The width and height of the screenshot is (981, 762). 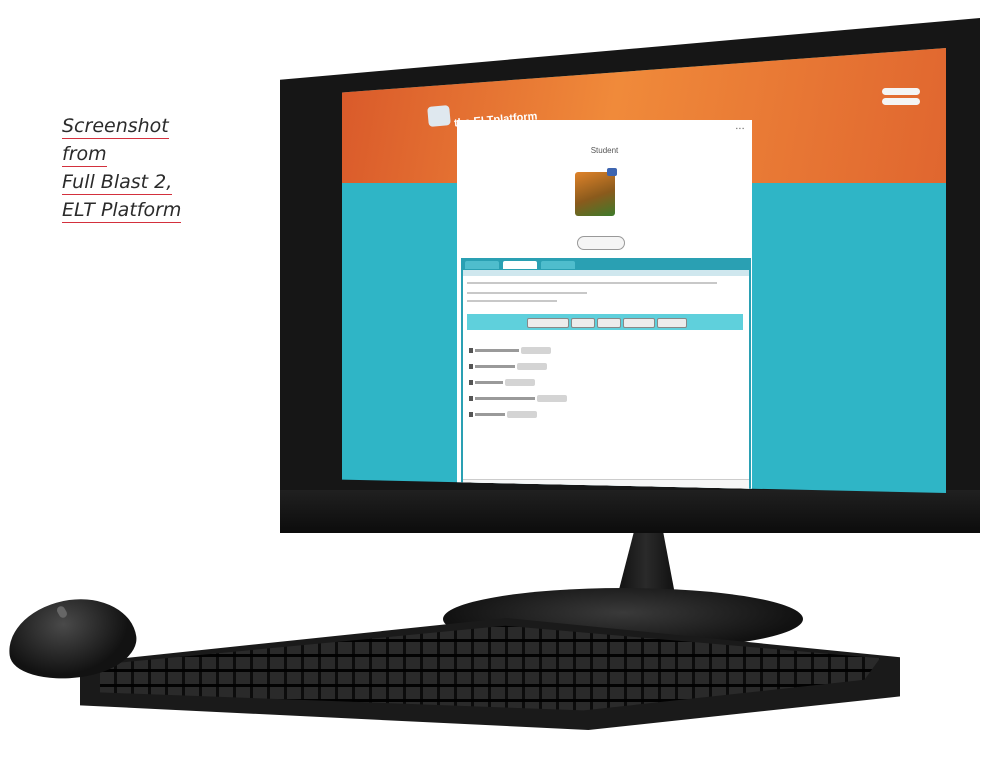 I want to click on main-panel: ▪ ▪ ▪ Student, so click(x=604, y=306).